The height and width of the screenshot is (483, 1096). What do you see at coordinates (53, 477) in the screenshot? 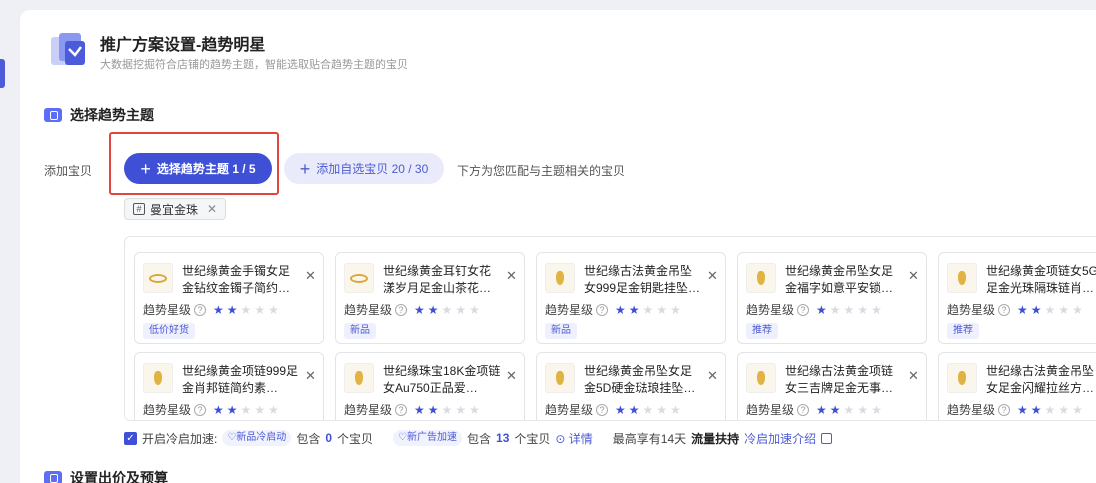
I see `section-icon` at bounding box center [53, 477].